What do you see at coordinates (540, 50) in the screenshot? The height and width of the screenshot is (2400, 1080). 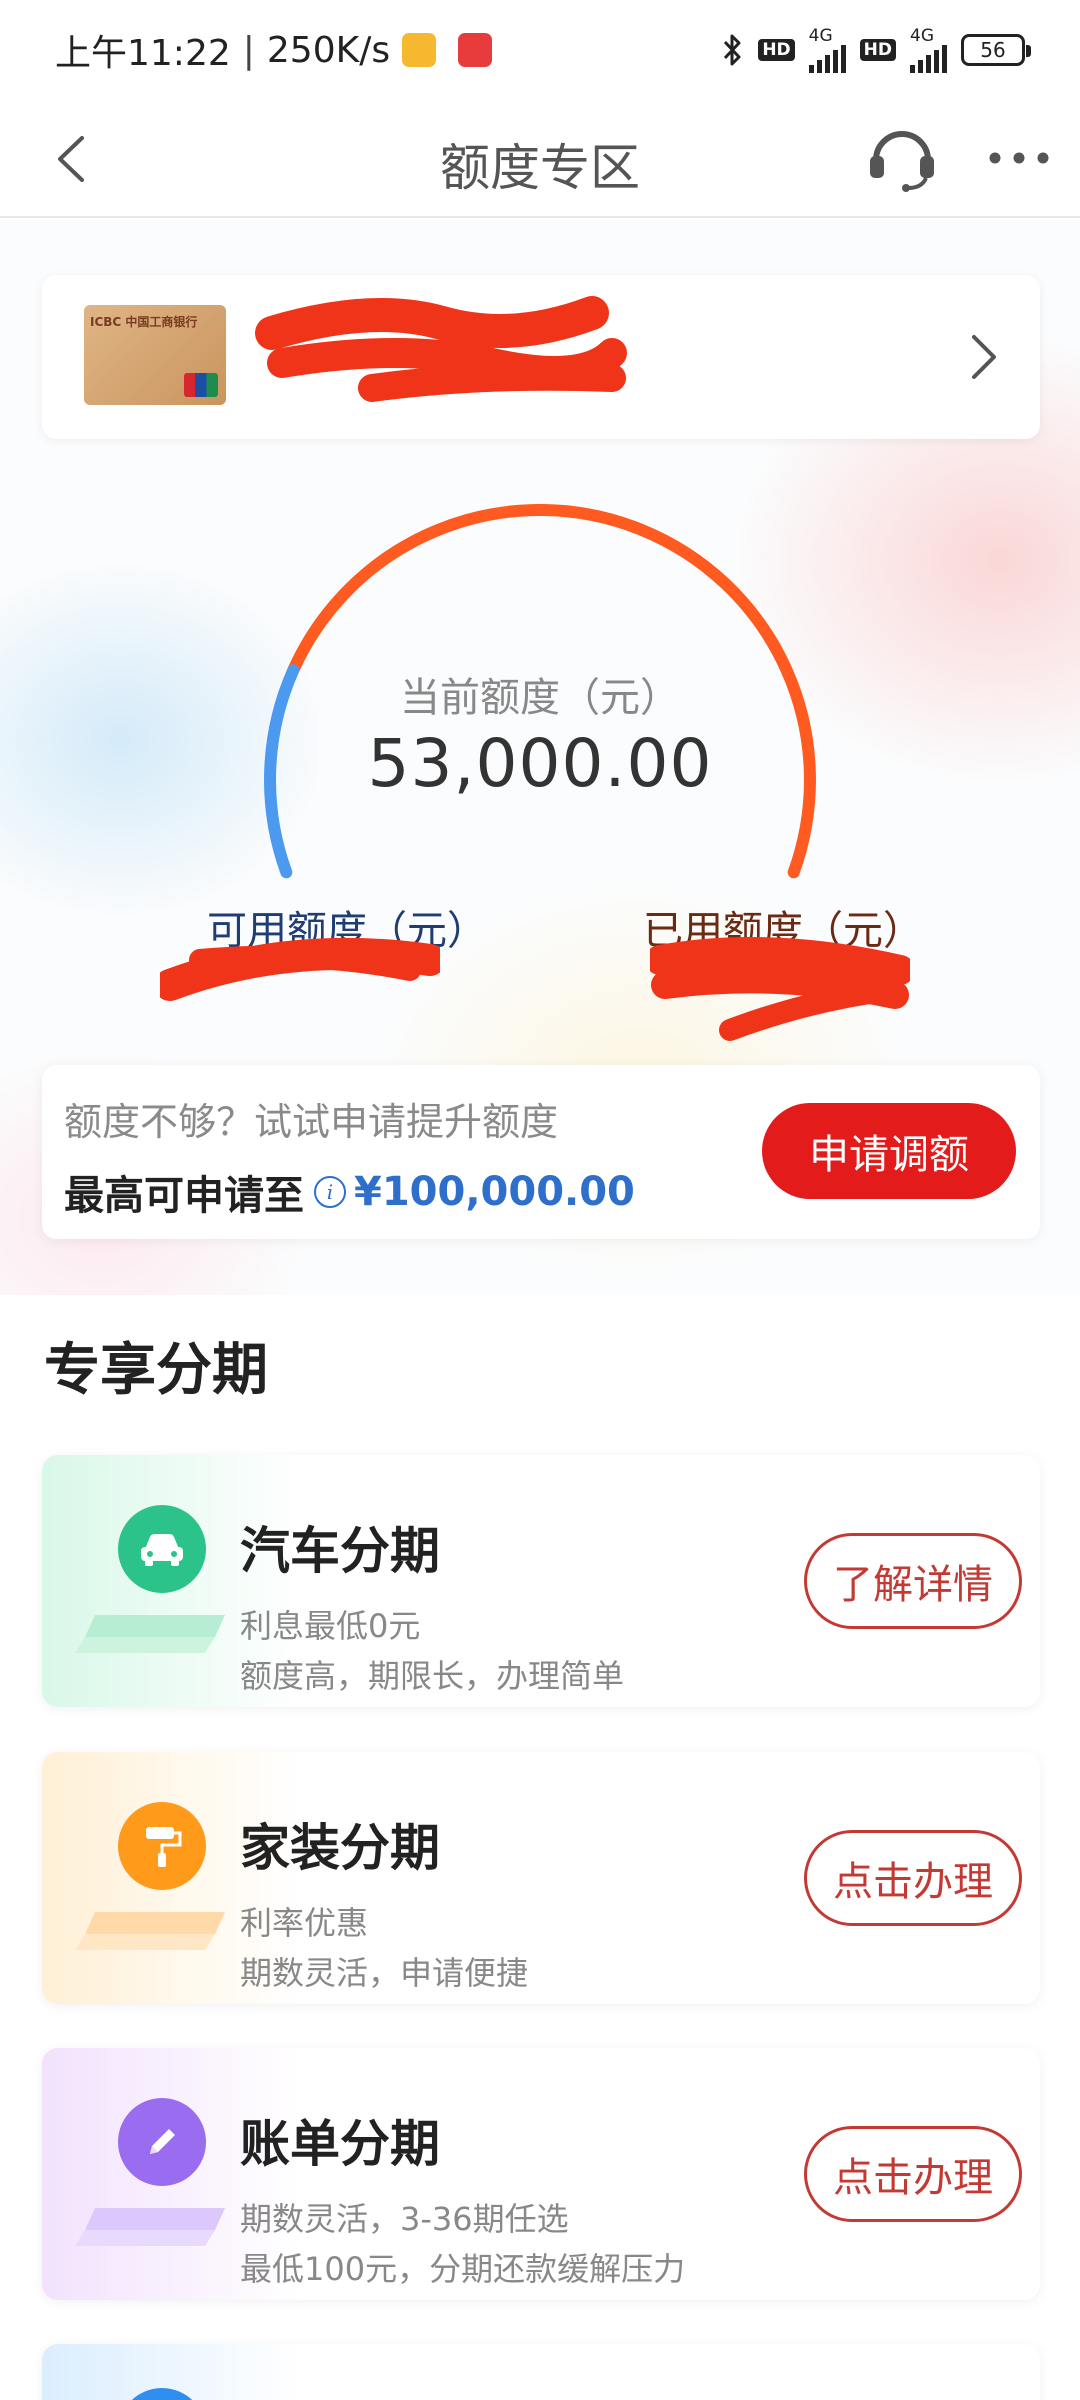 I see `status-bar: 上午11:22 | 250K/s HD 4G HD 4G 56` at bounding box center [540, 50].